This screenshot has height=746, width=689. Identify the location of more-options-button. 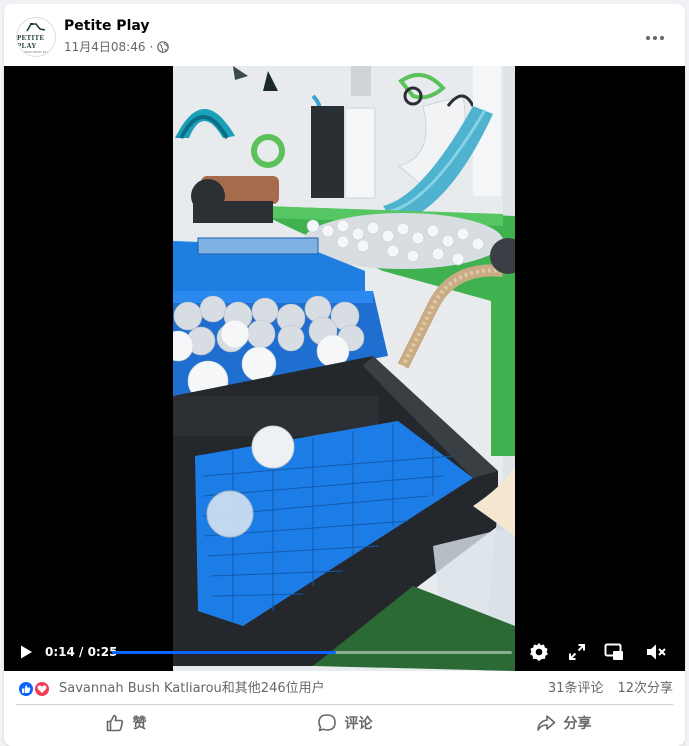
(655, 38).